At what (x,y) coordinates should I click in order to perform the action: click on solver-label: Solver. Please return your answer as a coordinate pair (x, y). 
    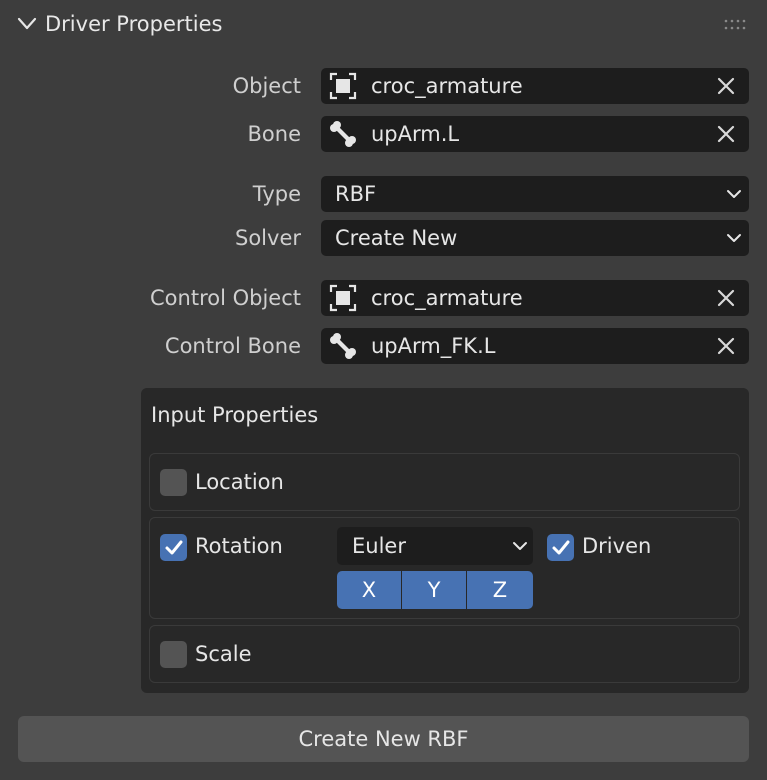
    Looking at the image, I should click on (268, 238).